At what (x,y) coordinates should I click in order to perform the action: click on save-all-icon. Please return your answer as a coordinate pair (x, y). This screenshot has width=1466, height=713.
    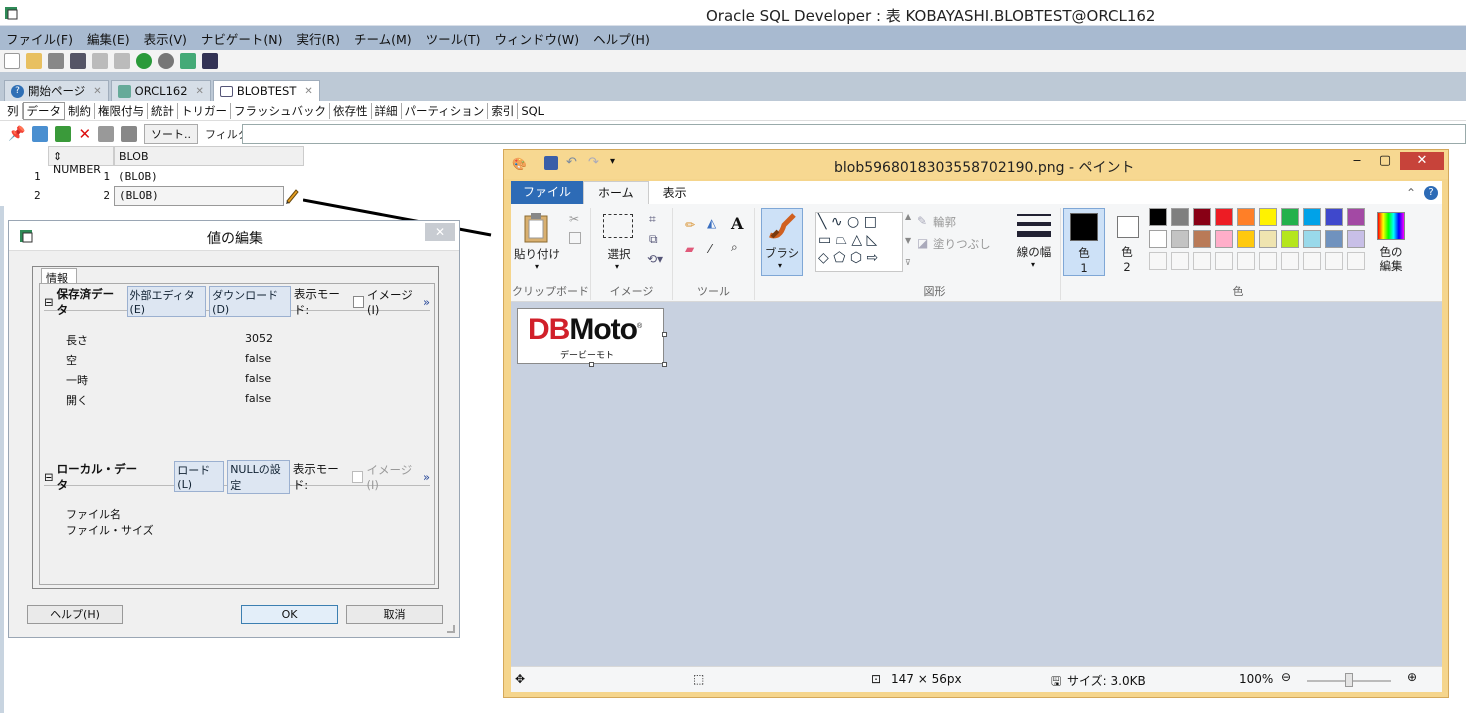
    Looking at the image, I should click on (78, 61).